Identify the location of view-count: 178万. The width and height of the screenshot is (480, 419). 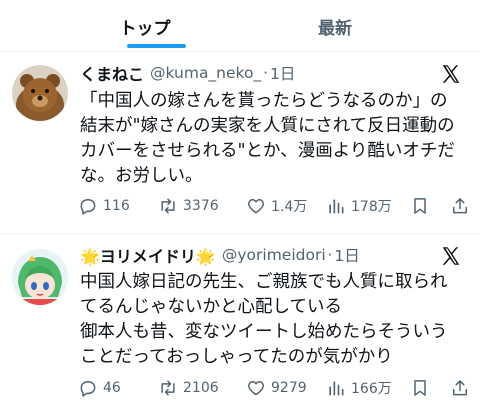
(371, 207).